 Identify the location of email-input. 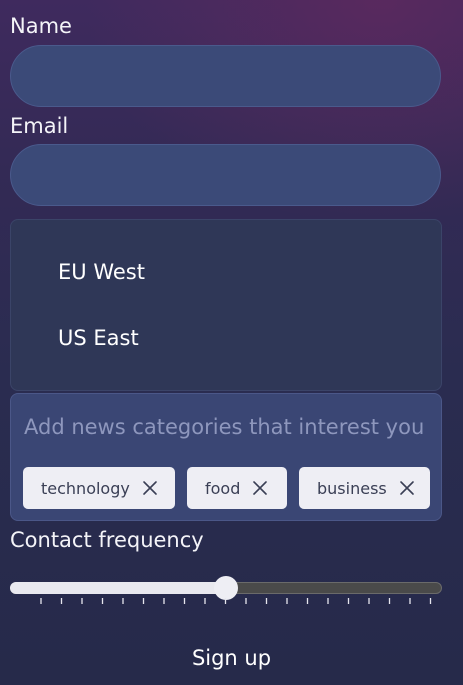
(225, 175).